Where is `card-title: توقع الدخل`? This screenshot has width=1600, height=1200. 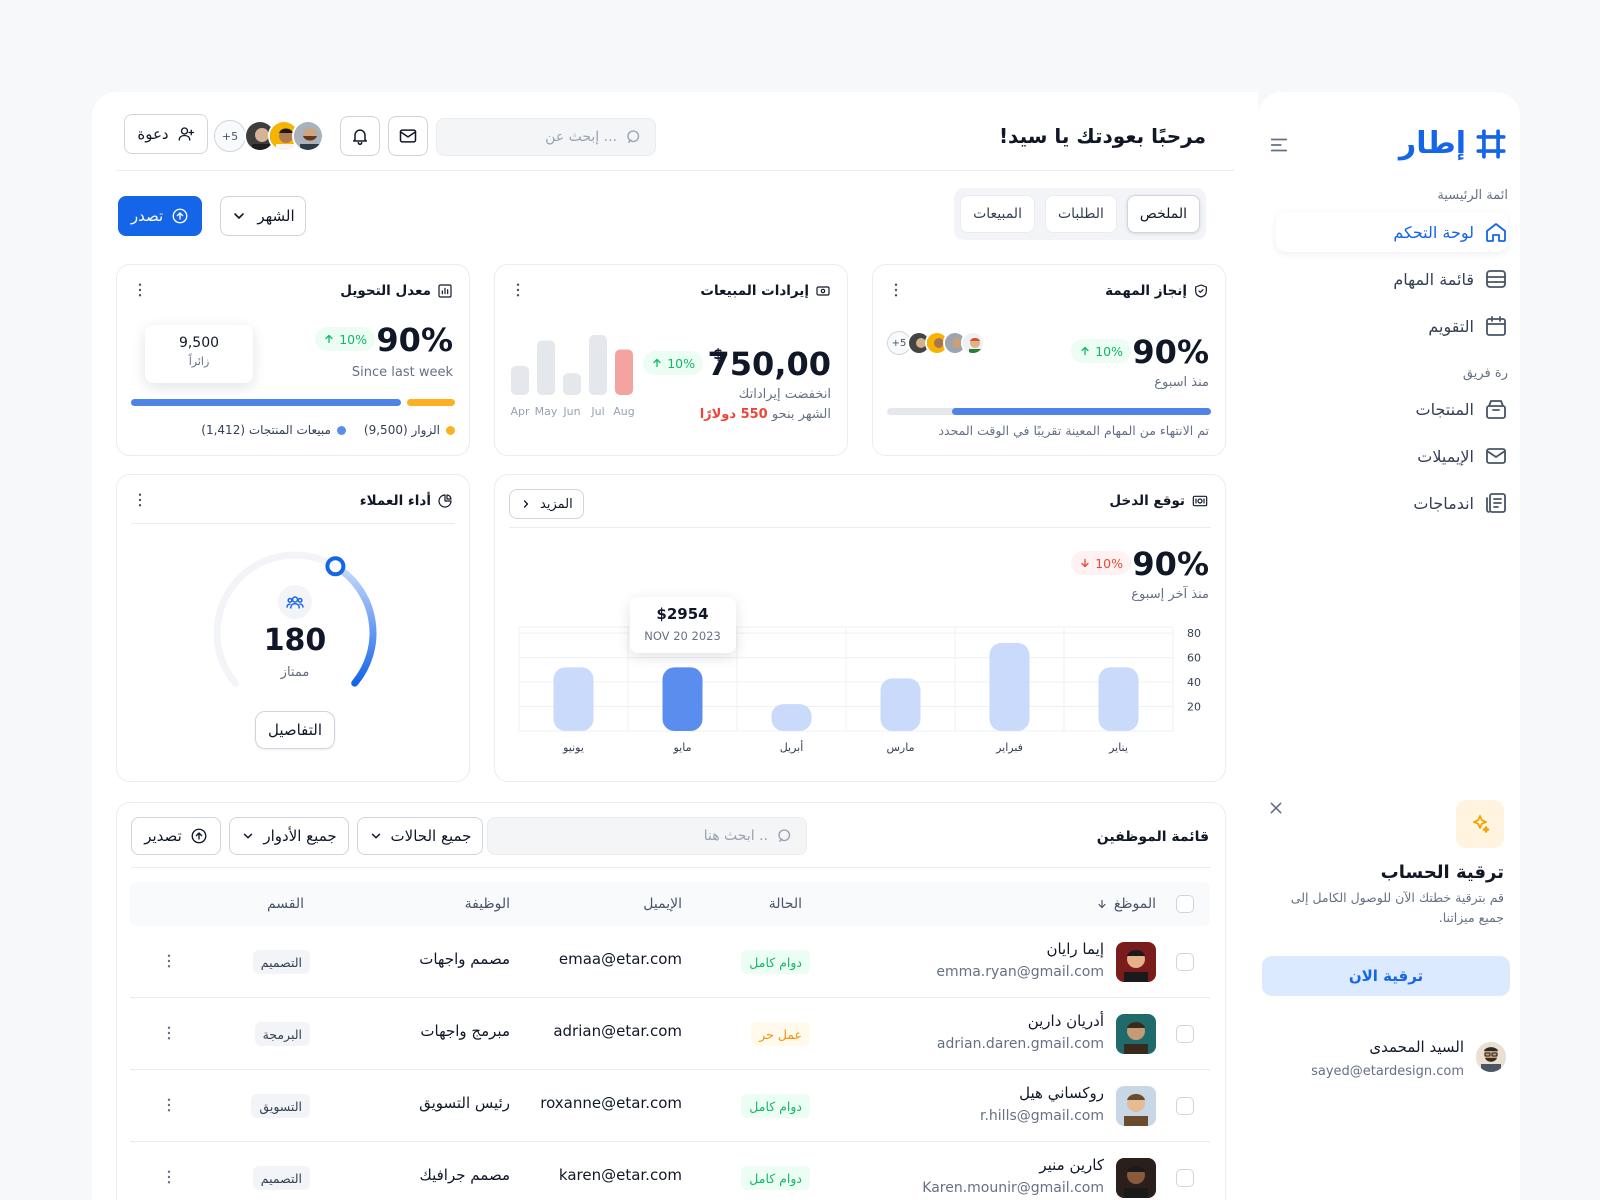 card-title: توقع الدخل is located at coordinates (1159, 501).